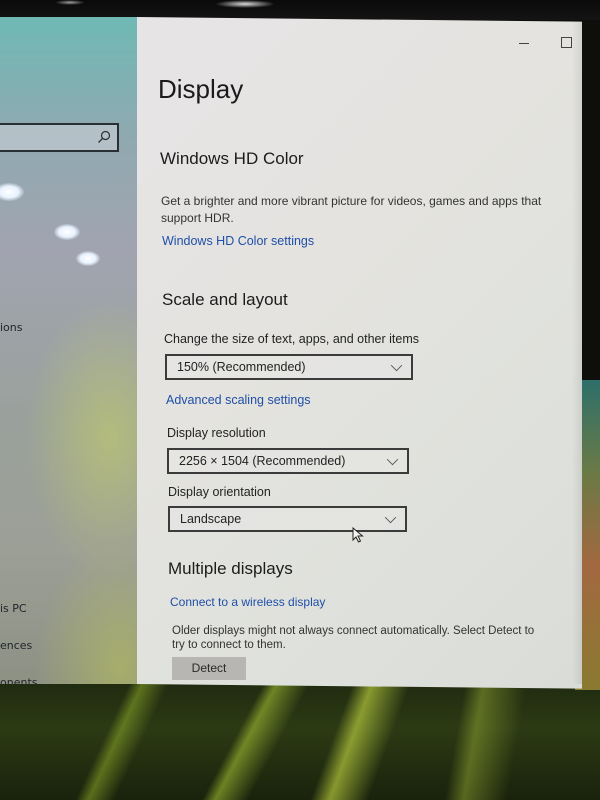 The height and width of the screenshot is (800, 600). Describe the element at coordinates (247, 602) in the screenshot. I see `wireless-display-link: Connect to a wireless display` at that location.